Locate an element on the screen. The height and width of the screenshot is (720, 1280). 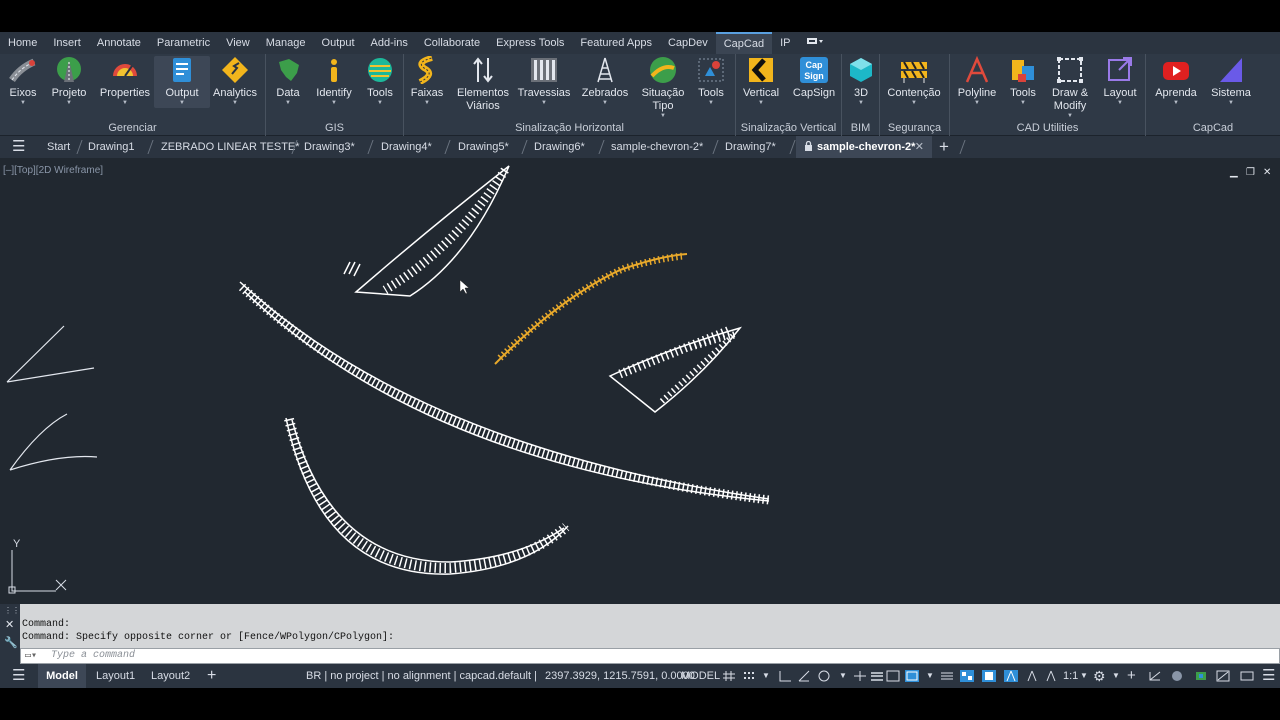
annotation-autoscale-icon is located at coordinates (1032, 676).